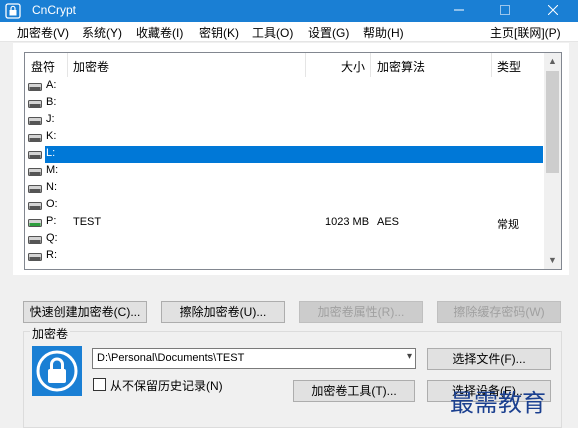 This screenshot has height=428, width=578. I want to click on menu-keys: 密钥(K), so click(219, 32).